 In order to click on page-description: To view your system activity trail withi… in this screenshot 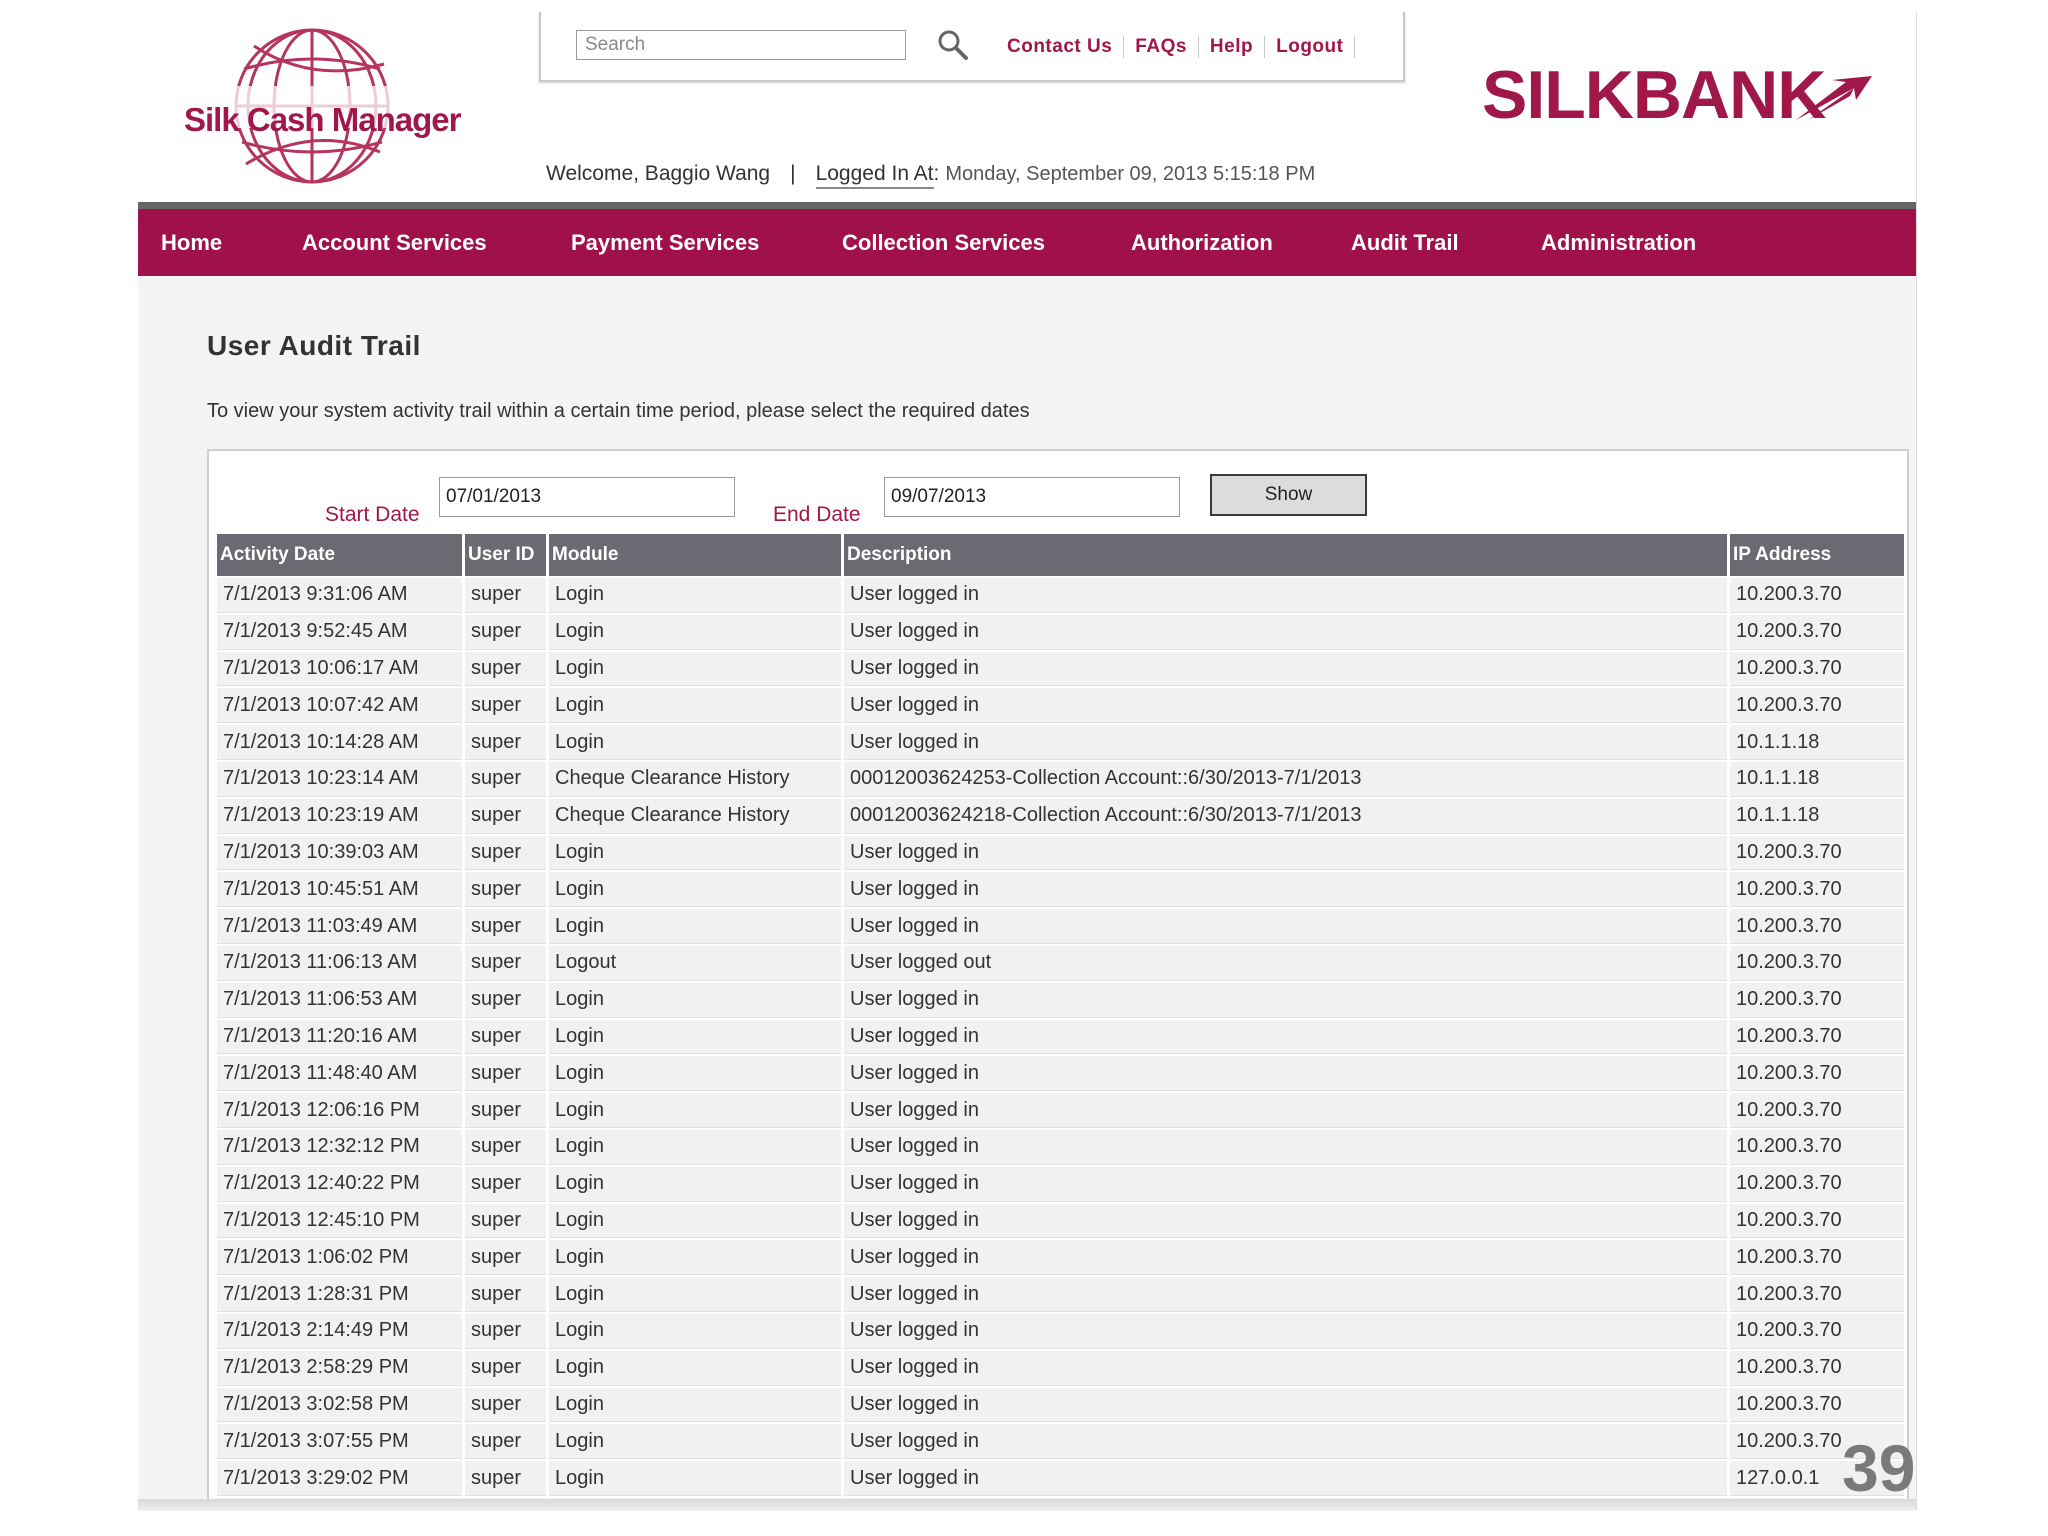, I will do `click(618, 411)`.